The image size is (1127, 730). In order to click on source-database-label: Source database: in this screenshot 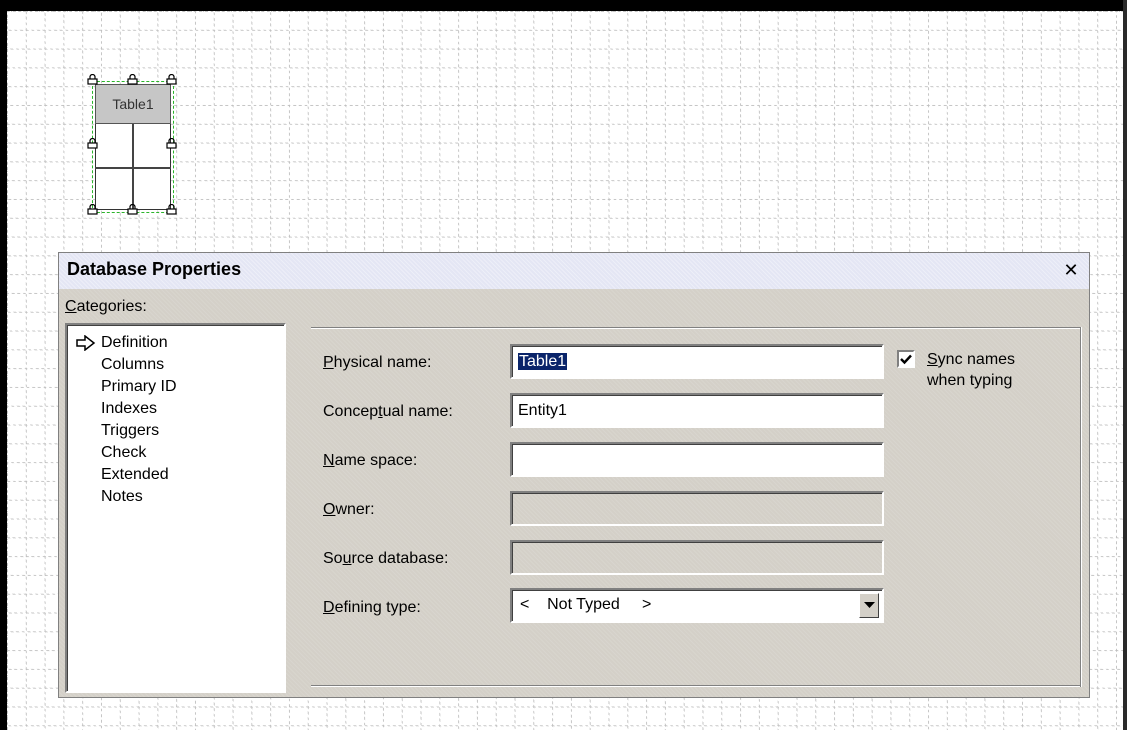, I will do `click(385, 559)`.